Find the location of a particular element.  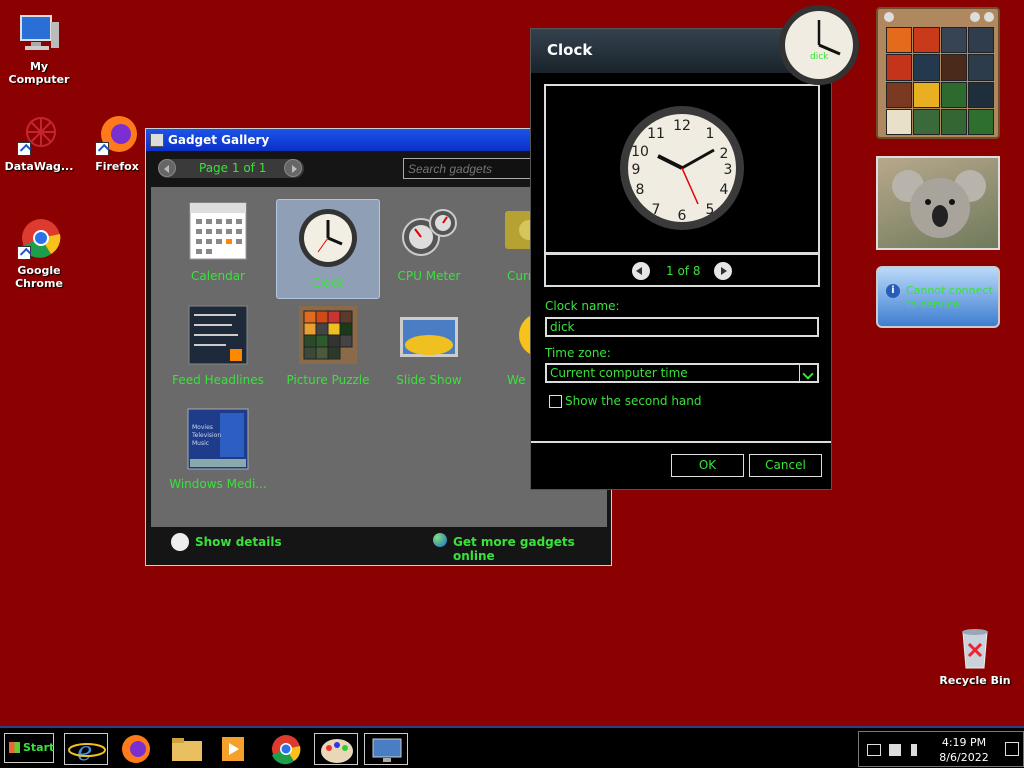

globe-icon is located at coordinates (440, 540).